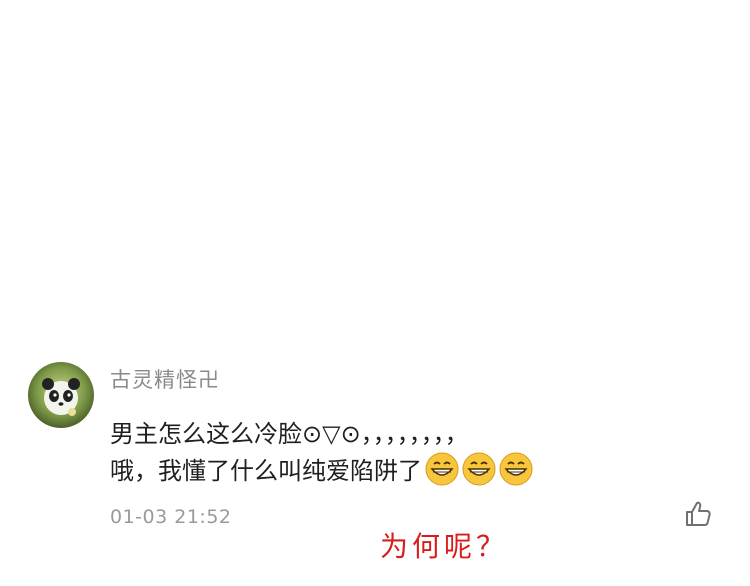 Image resolution: width=750 pixels, height=586 pixels. I want to click on like-button, so click(698, 514).